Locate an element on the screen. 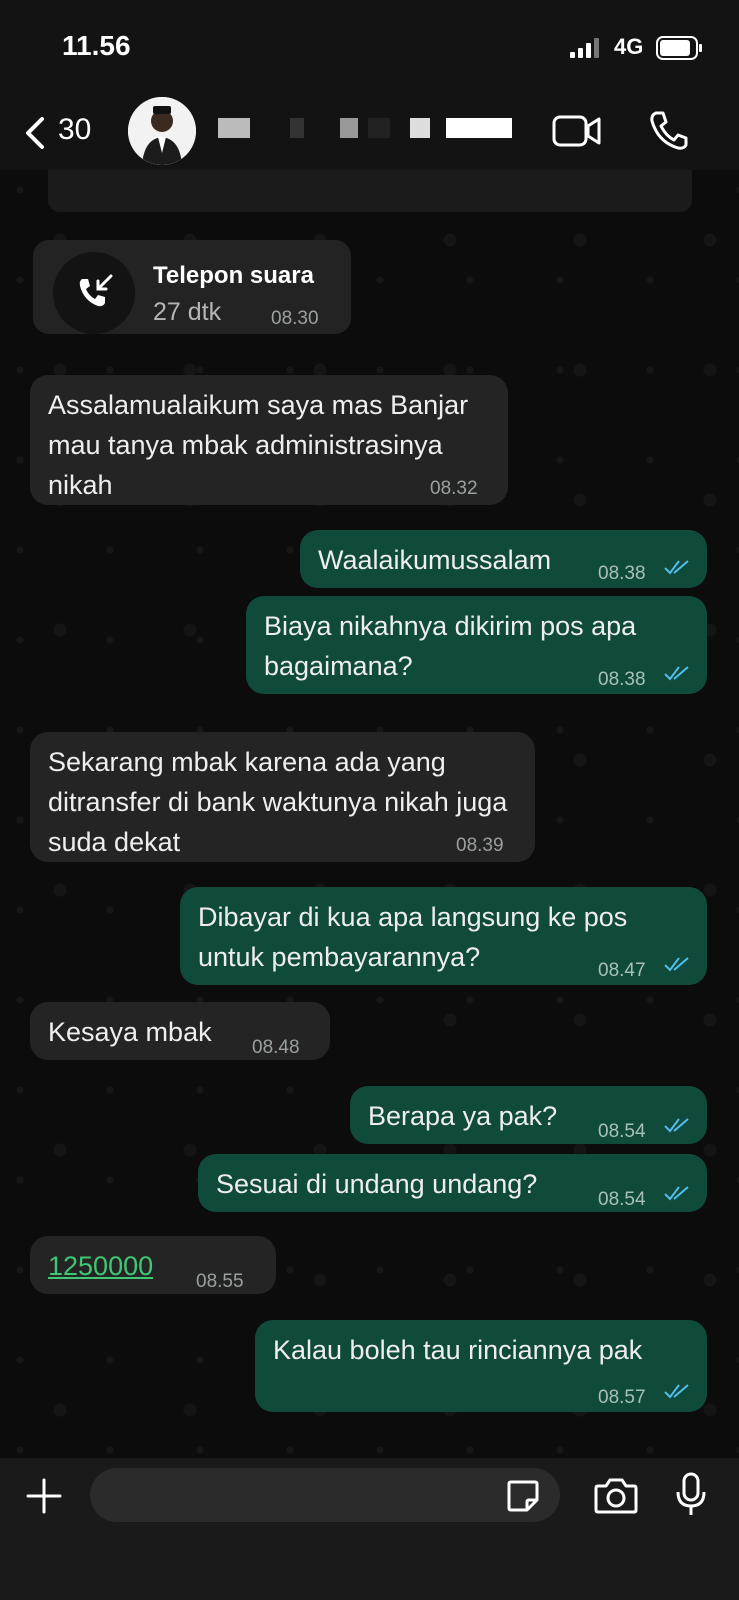 Image resolution: width=739 pixels, height=1600 pixels. back-chevron-icon is located at coordinates (38, 133).